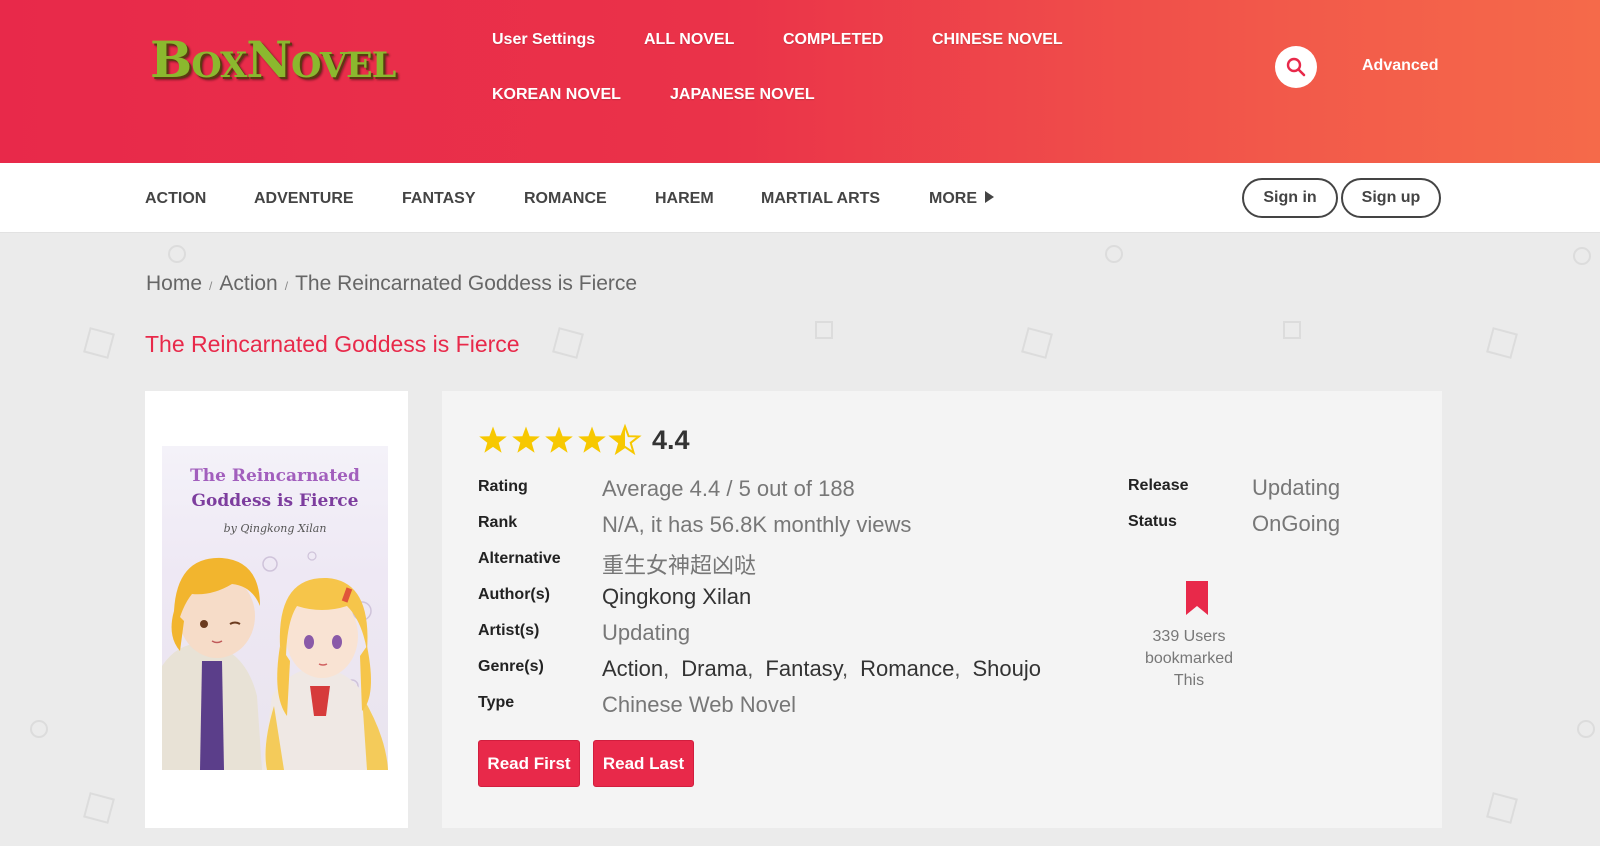  Describe the element at coordinates (632, 668) in the screenshot. I see `genre-link: Action` at that location.